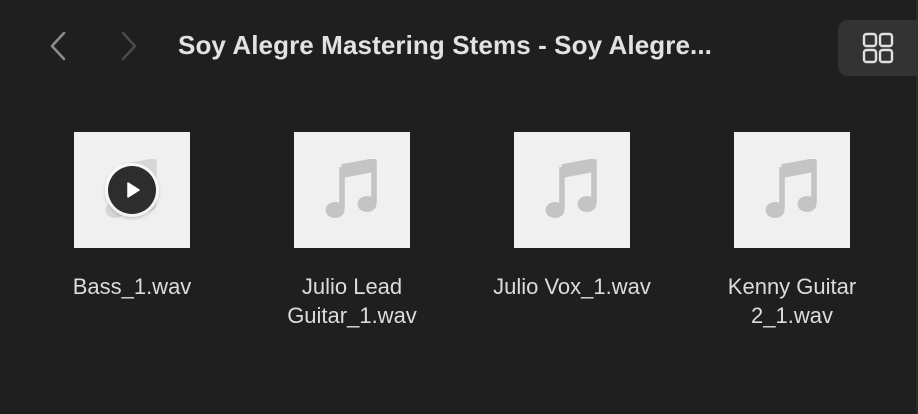 Image resolution: width=918 pixels, height=414 pixels. What do you see at coordinates (352, 301) in the screenshot?
I see `file-name: Julio Lead Guitar_1.wav` at bounding box center [352, 301].